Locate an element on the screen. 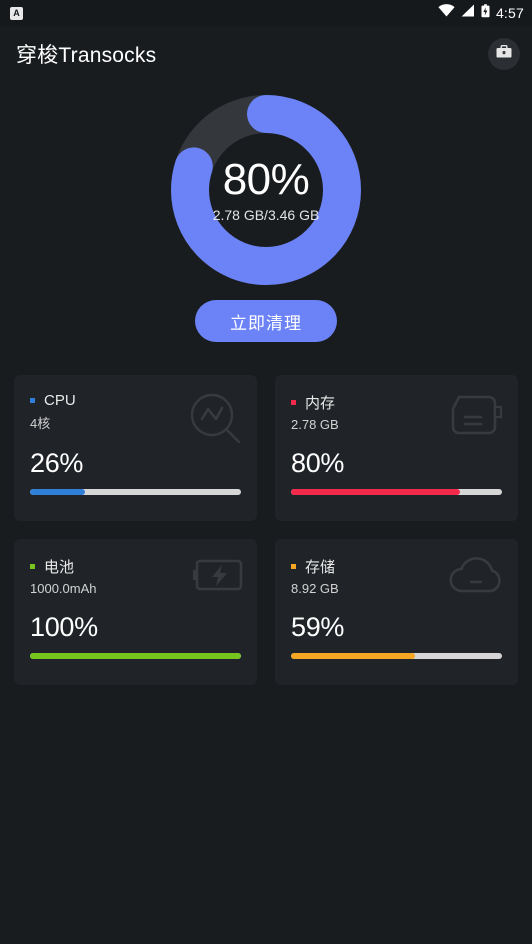  card-memory-progress-track is located at coordinates (396, 492).